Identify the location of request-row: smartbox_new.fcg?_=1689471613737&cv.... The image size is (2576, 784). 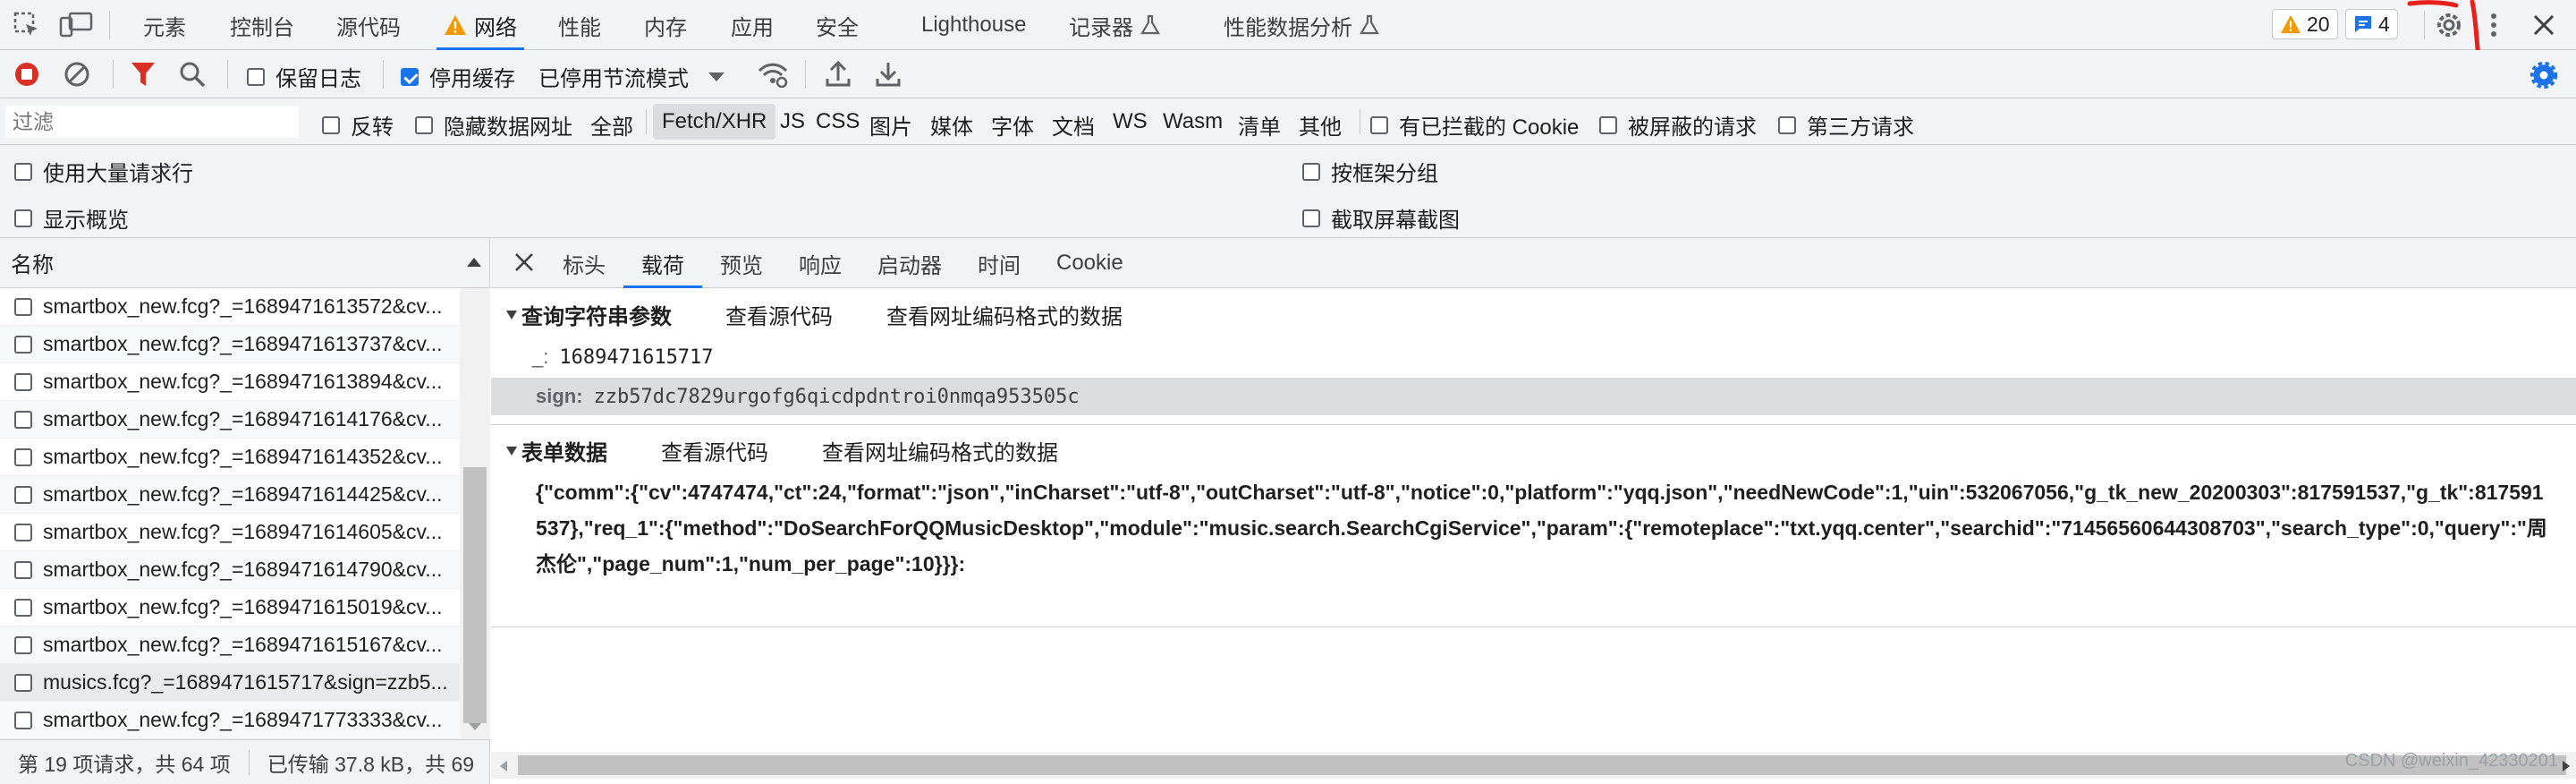
(230, 344).